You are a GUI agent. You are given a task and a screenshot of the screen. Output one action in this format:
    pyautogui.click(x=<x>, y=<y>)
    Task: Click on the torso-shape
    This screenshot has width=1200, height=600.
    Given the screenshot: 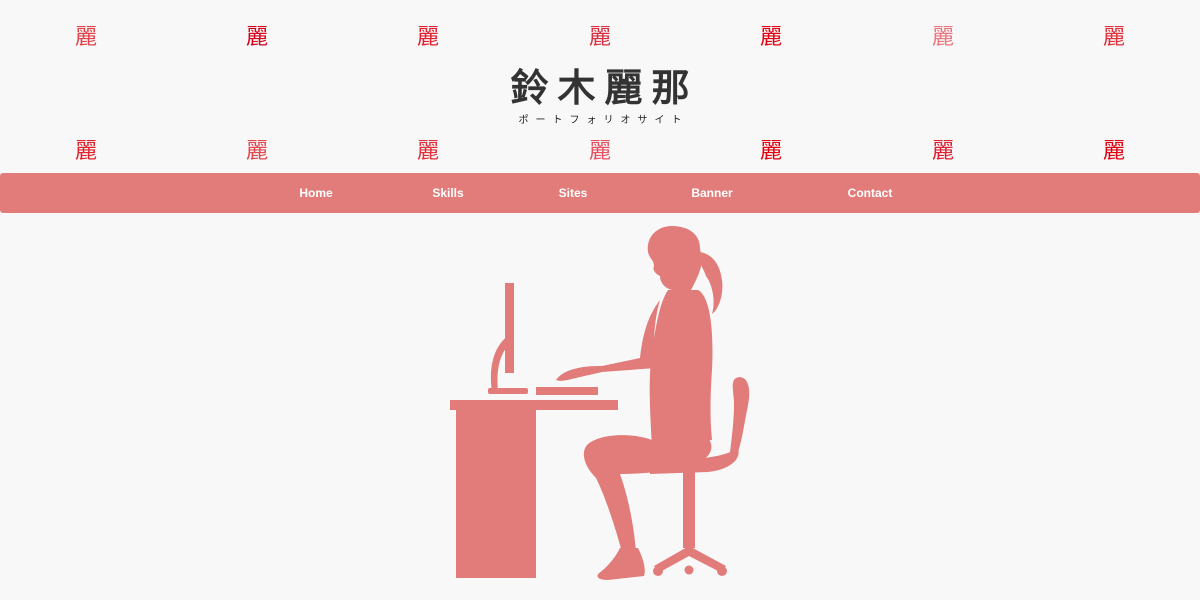 What is the action you would take?
    pyautogui.click(x=681, y=369)
    